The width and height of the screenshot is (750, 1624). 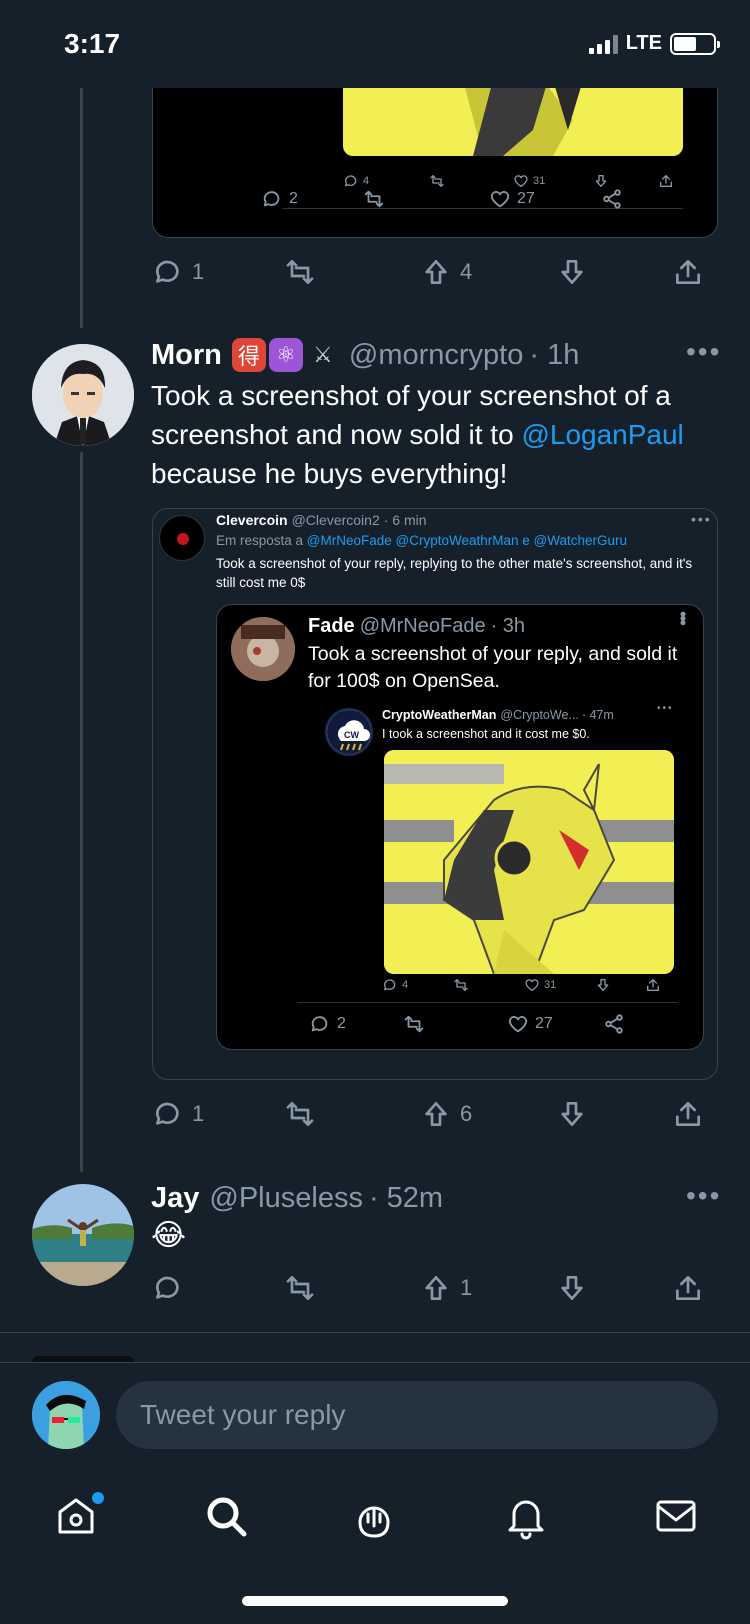 What do you see at coordinates (436, 355) in the screenshot?
I see `handle: @morncrypto` at bounding box center [436, 355].